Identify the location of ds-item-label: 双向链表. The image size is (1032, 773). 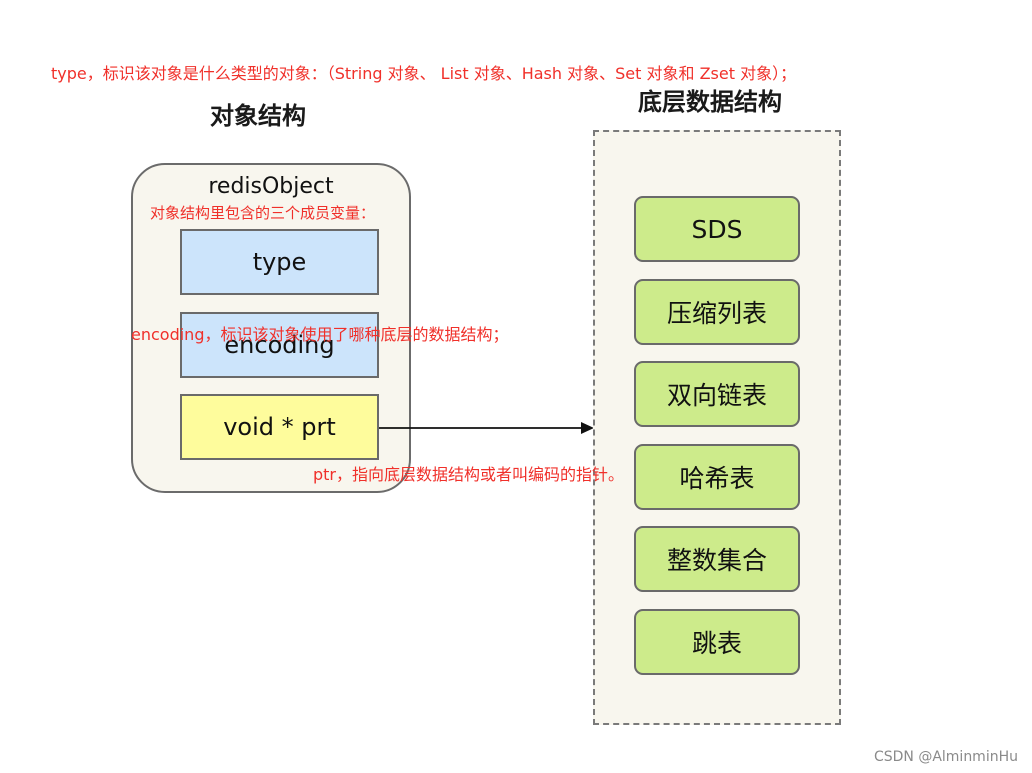
(716, 395).